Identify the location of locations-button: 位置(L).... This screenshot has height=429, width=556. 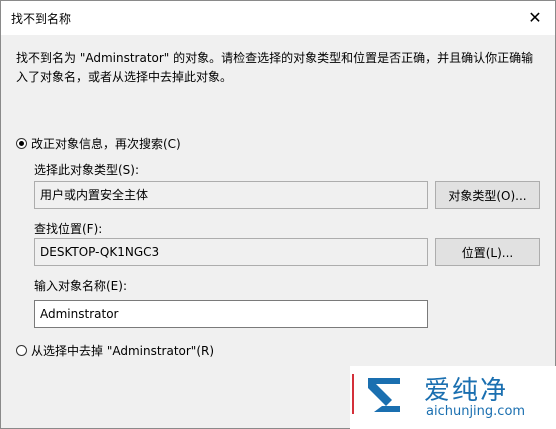
(487, 252).